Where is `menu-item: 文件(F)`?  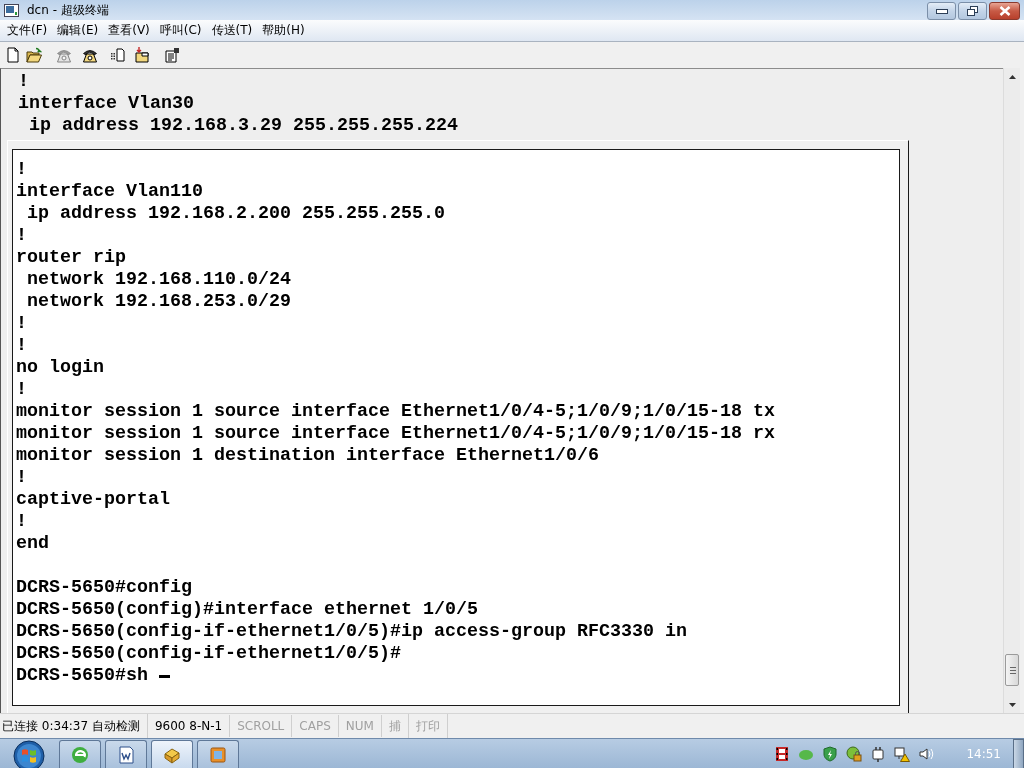 menu-item: 文件(F) is located at coordinates (27, 30).